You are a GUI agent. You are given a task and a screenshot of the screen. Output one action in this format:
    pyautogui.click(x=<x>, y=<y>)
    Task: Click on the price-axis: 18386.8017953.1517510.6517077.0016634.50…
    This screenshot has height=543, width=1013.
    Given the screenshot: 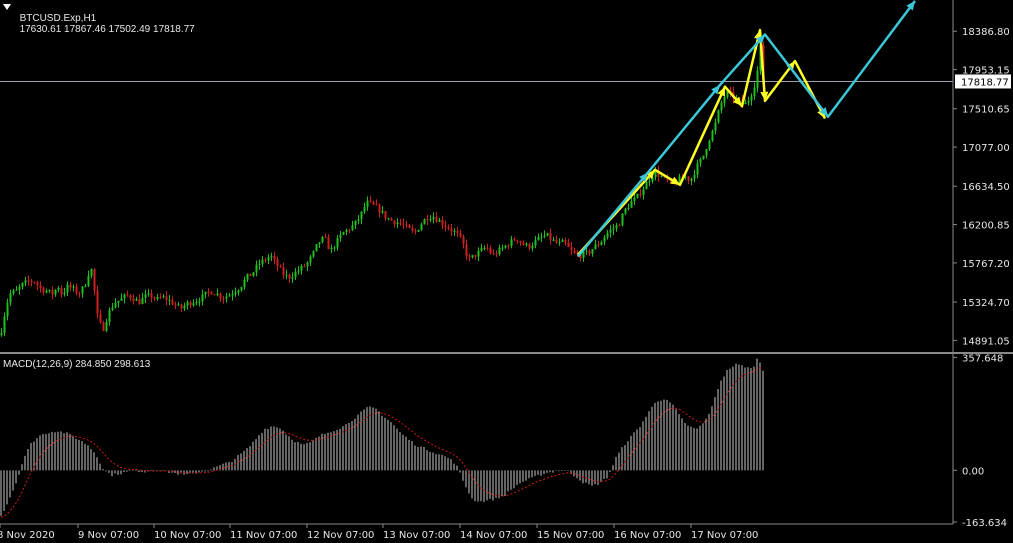 What is the action you would take?
    pyautogui.click(x=981, y=264)
    